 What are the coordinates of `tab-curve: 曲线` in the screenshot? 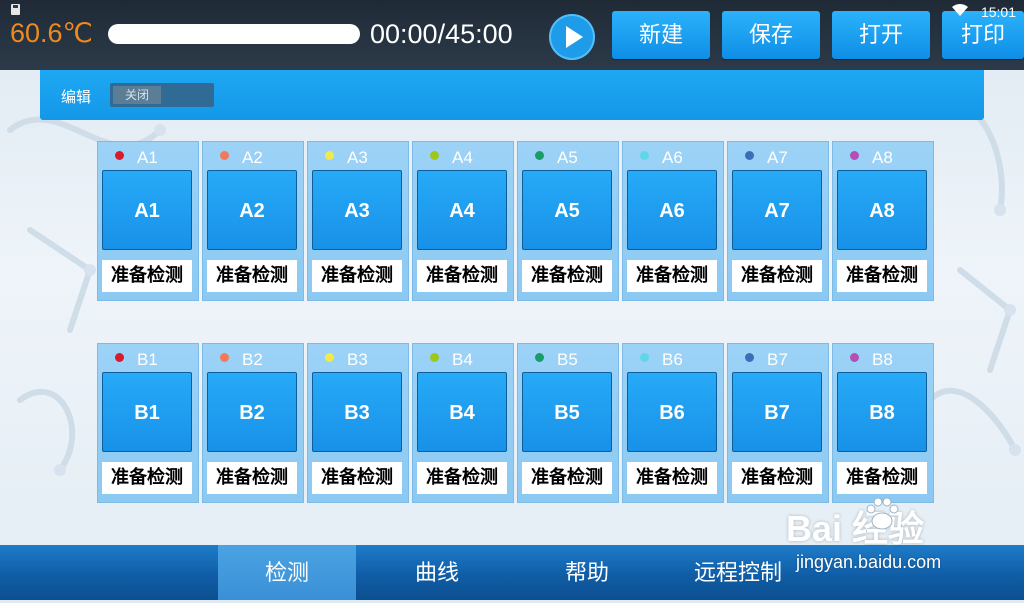 It's located at (437, 572).